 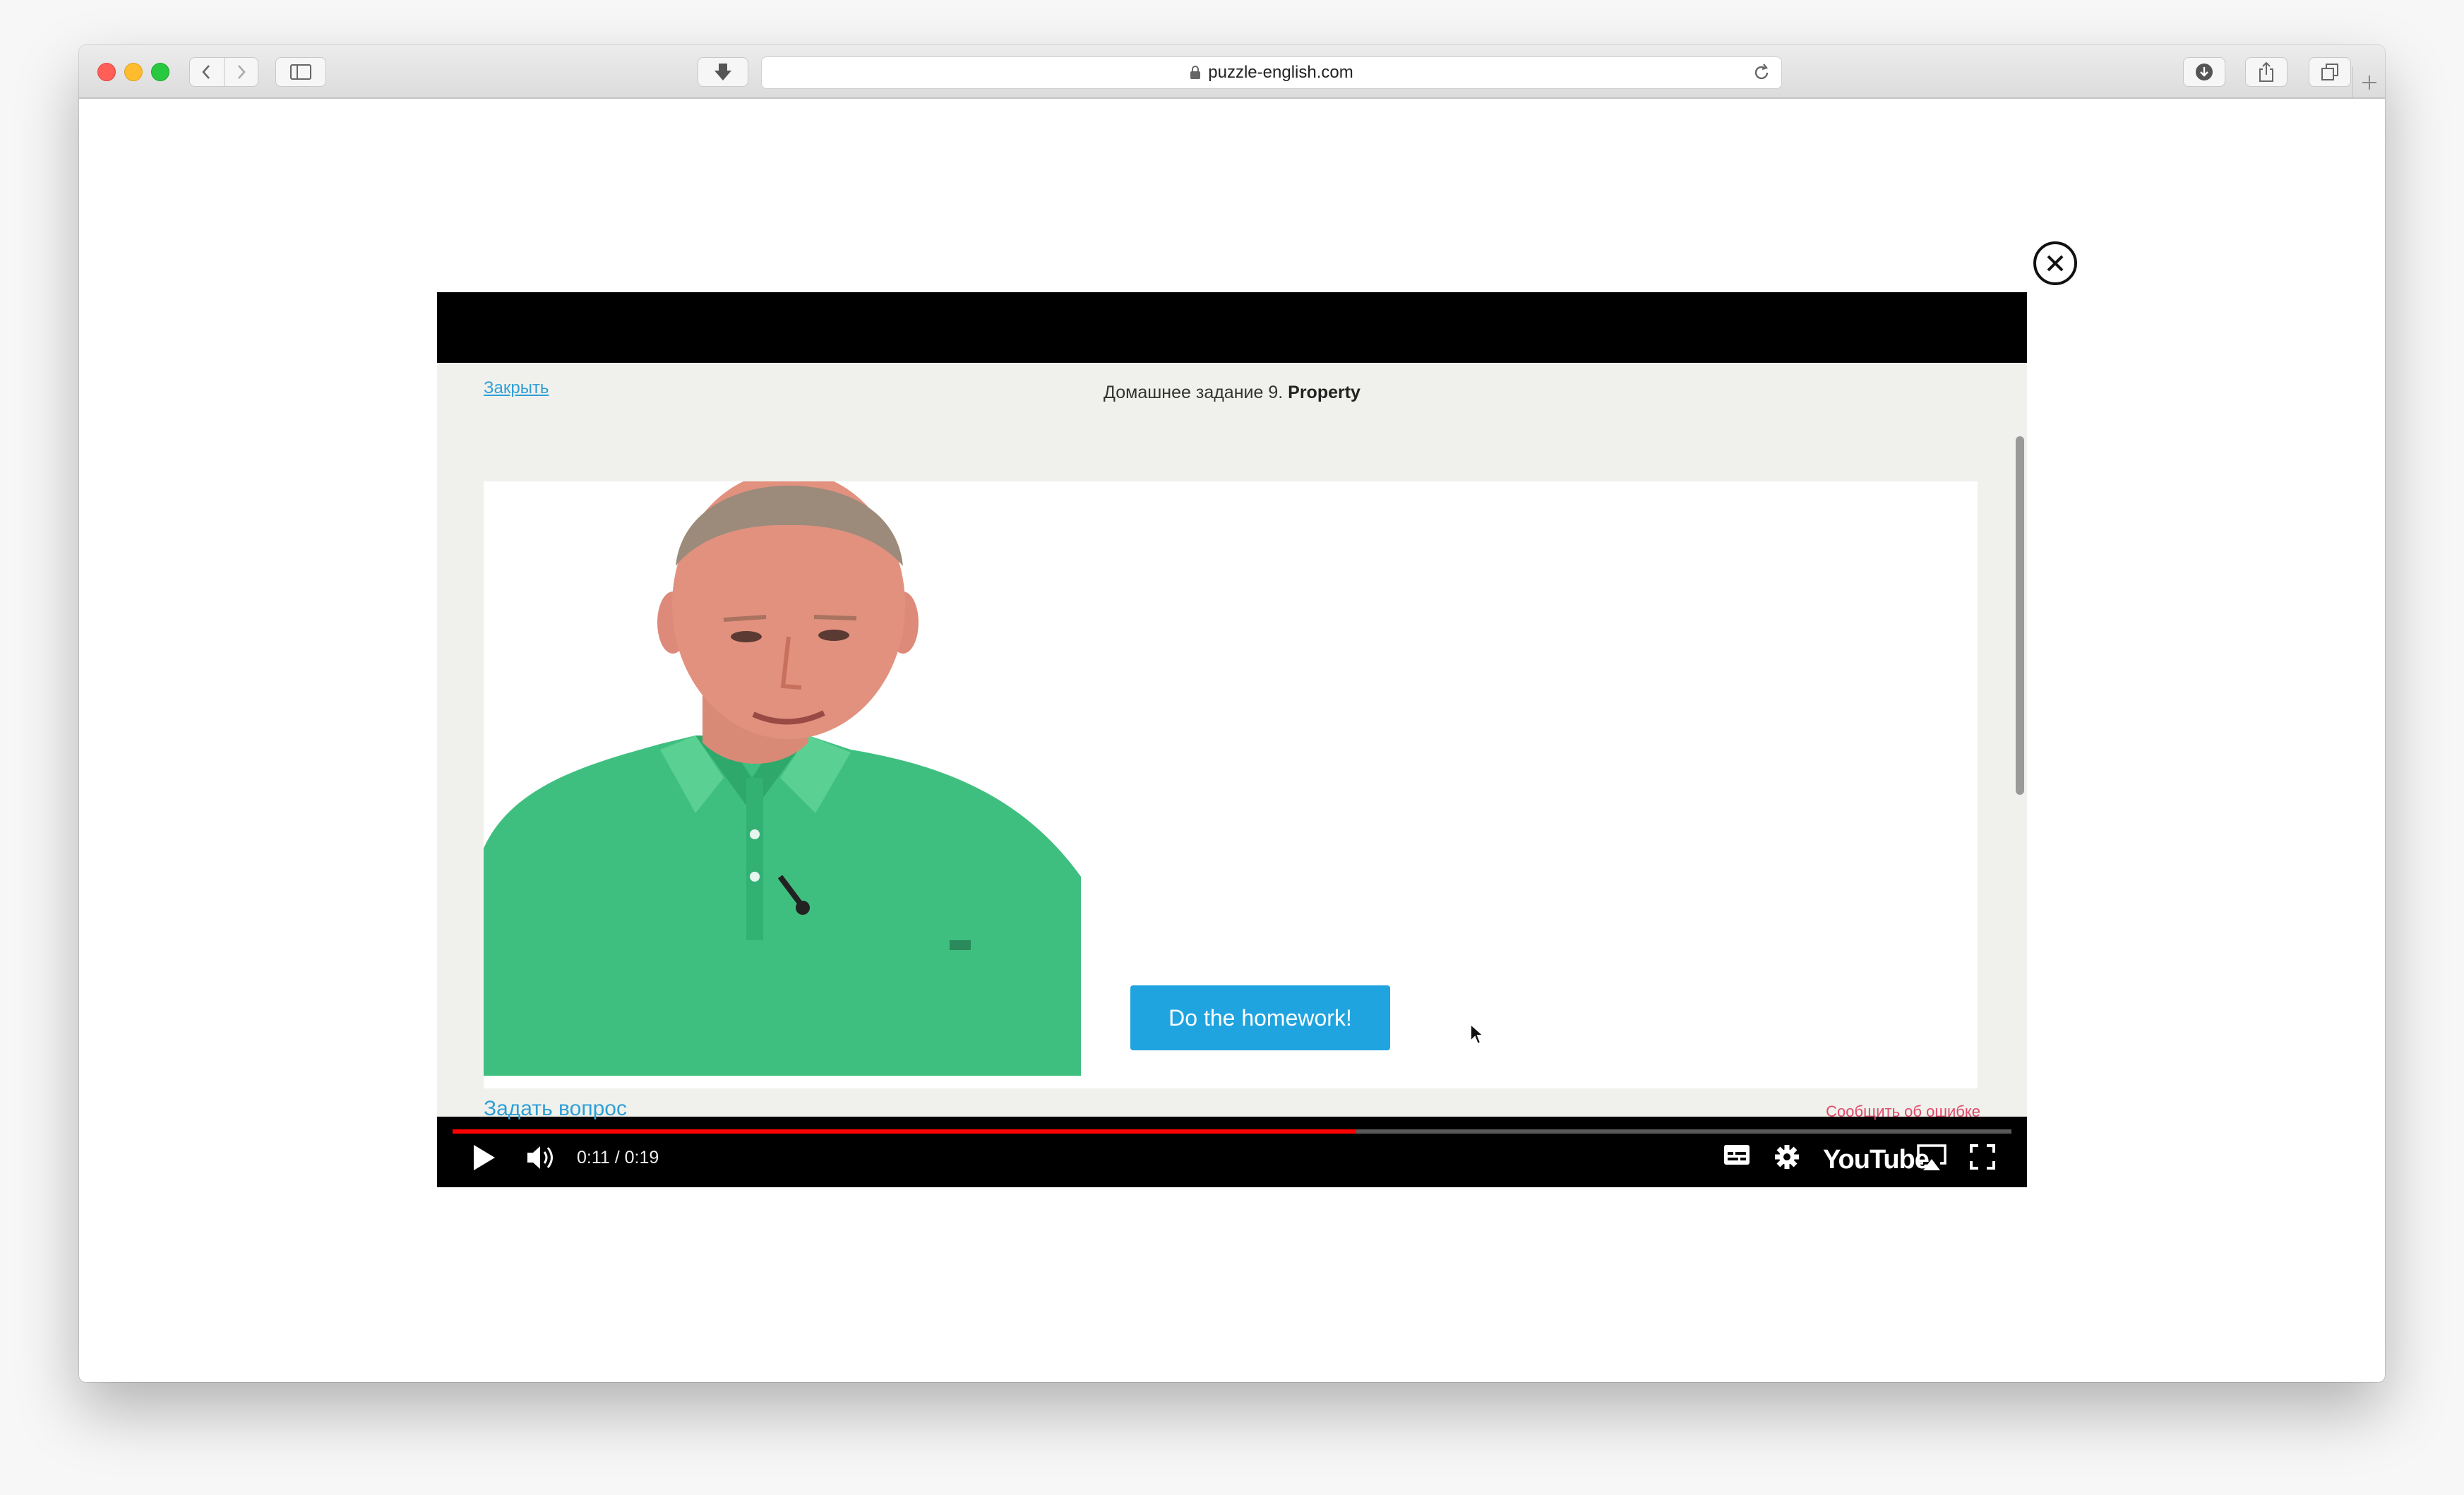 I want to click on sidebar-toggle-button, so click(x=300, y=72).